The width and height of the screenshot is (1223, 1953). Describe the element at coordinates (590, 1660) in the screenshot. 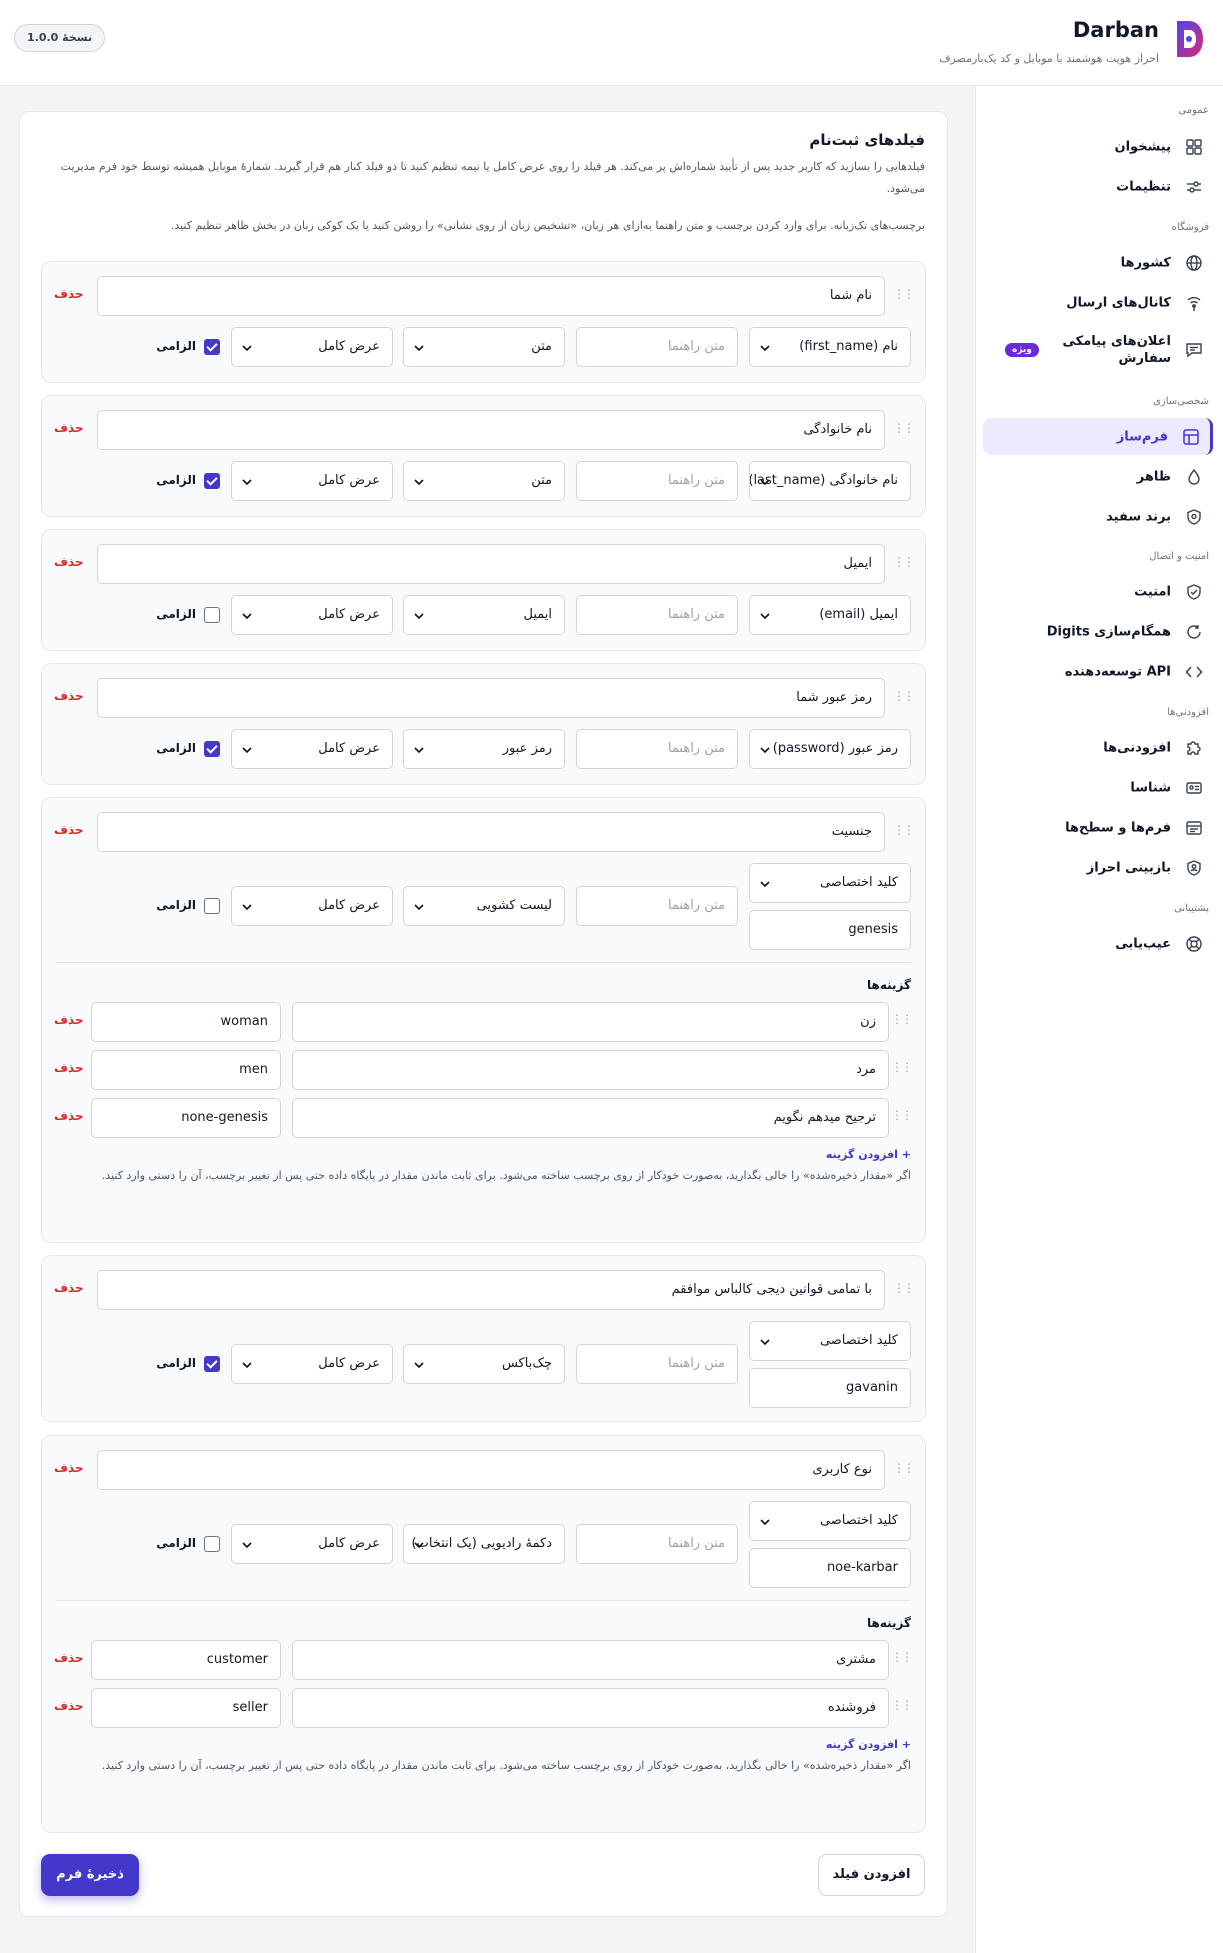

I see `option-label-input: مشتری` at that location.